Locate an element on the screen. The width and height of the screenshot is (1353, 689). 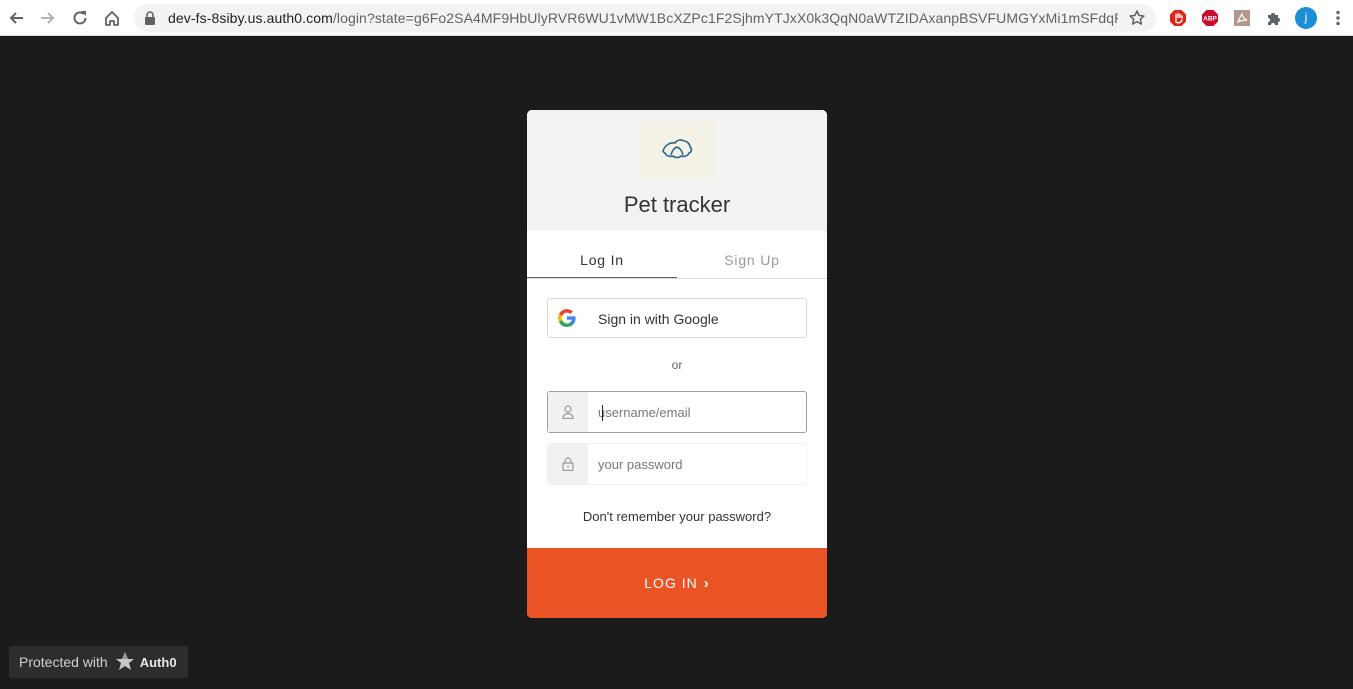
google-sign-in-button: Sign in with Google is located at coordinates (677, 318).